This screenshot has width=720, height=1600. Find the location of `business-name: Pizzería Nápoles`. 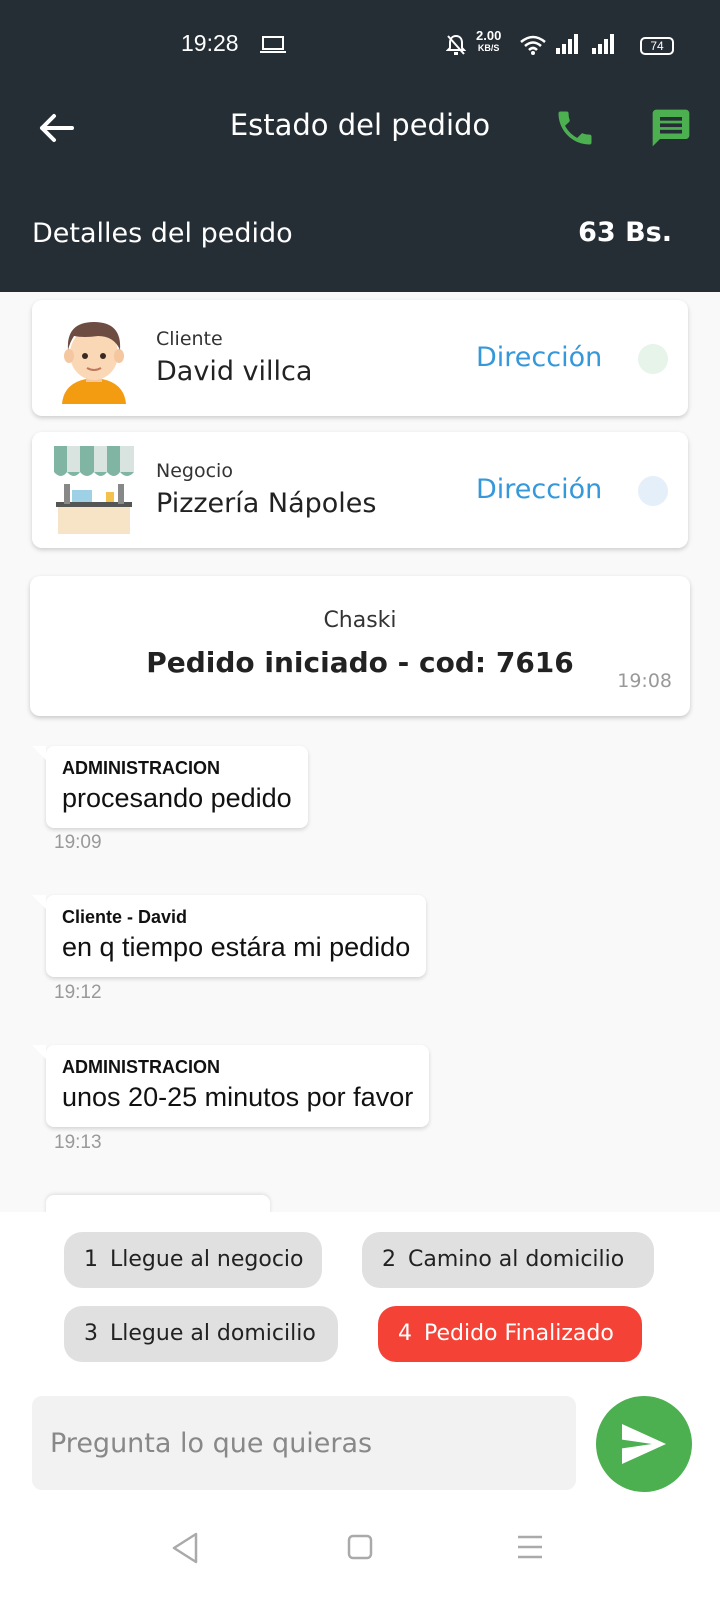

business-name: Pizzería Nápoles is located at coordinates (266, 503).